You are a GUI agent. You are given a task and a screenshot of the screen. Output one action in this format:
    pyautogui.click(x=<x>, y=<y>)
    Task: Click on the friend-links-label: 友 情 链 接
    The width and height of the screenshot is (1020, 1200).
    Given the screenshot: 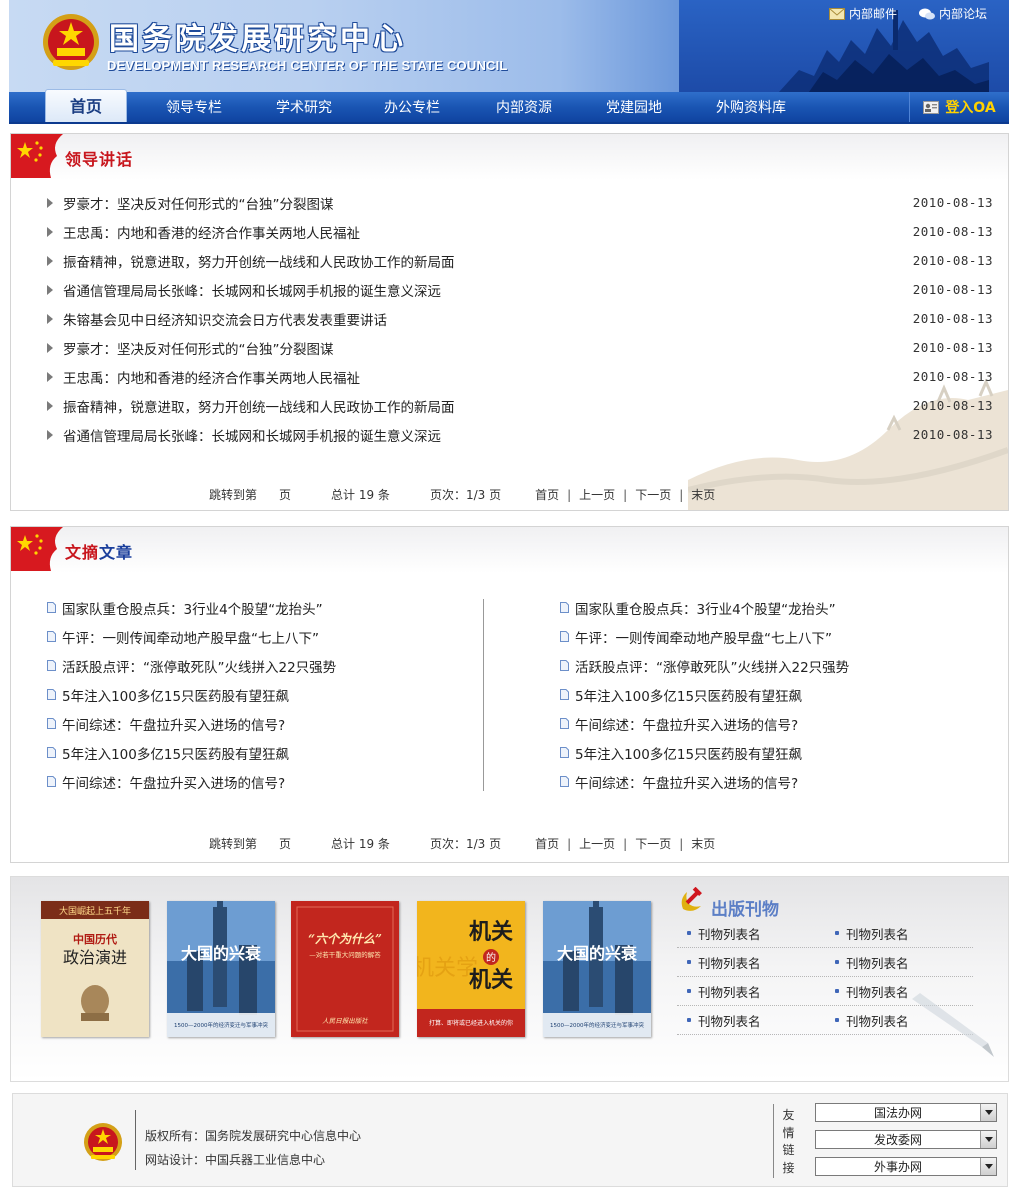 What is the action you would take?
    pyautogui.click(x=788, y=1141)
    